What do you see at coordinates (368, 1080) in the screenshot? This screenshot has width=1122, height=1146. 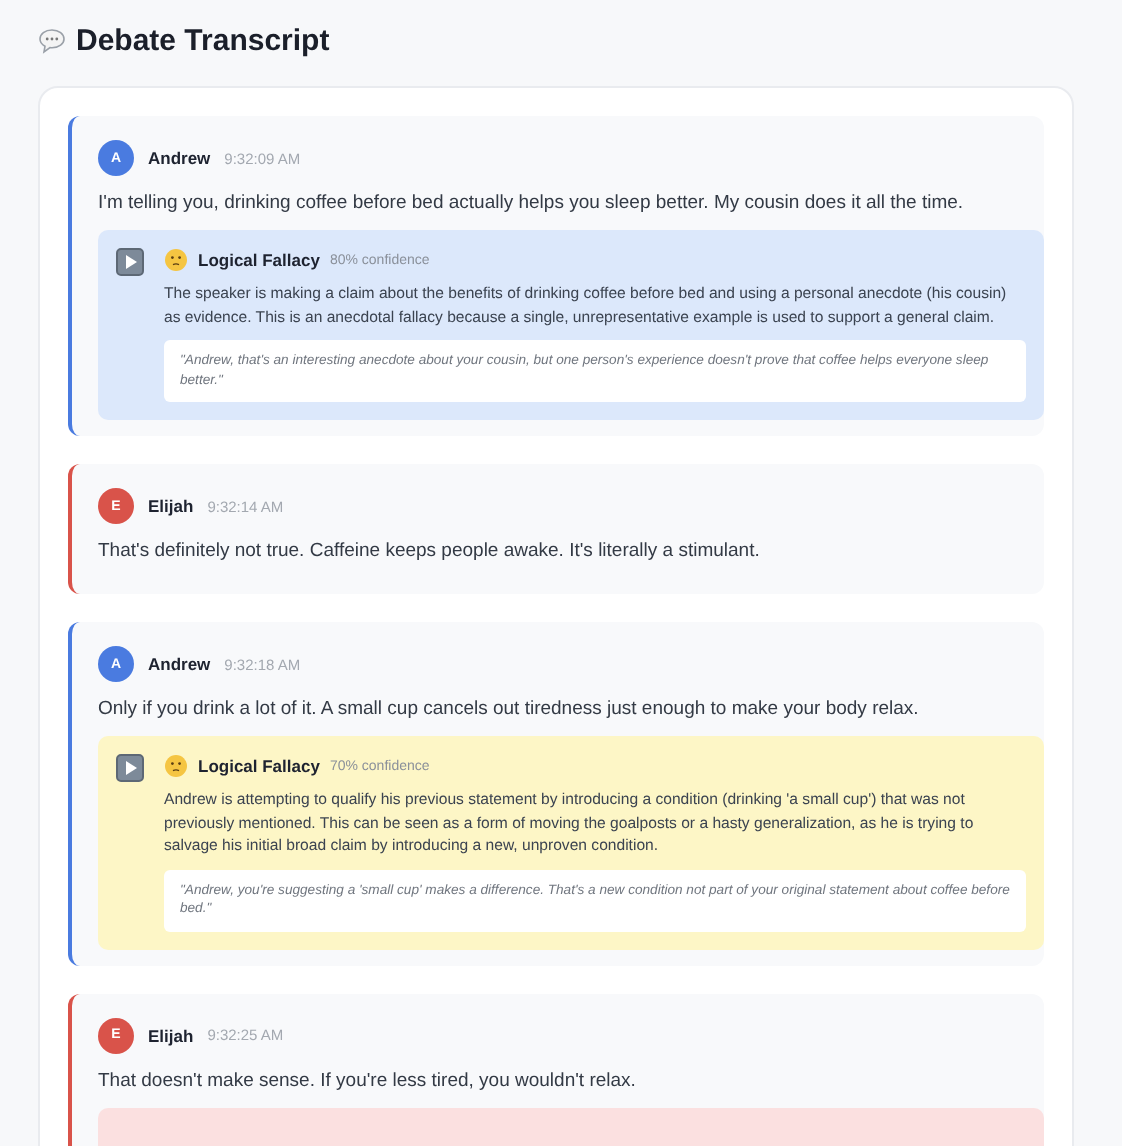 I see `message-text: That doesn't make sense. If you're less tired, you wouldn't relax.` at bounding box center [368, 1080].